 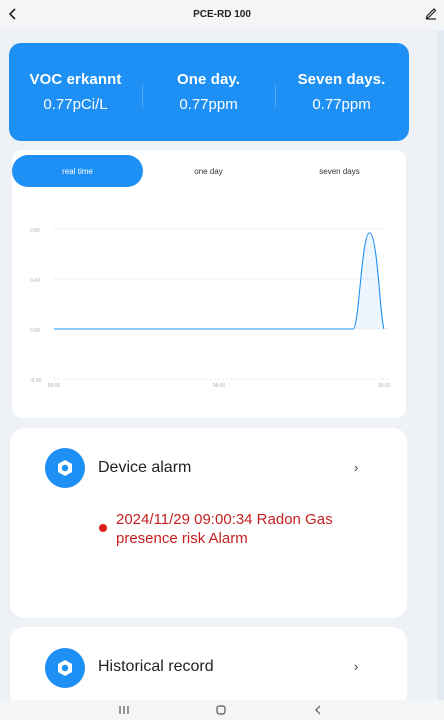 What do you see at coordinates (219, 386) in the screenshot?
I see `x-tick-label: 08:00` at bounding box center [219, 386].